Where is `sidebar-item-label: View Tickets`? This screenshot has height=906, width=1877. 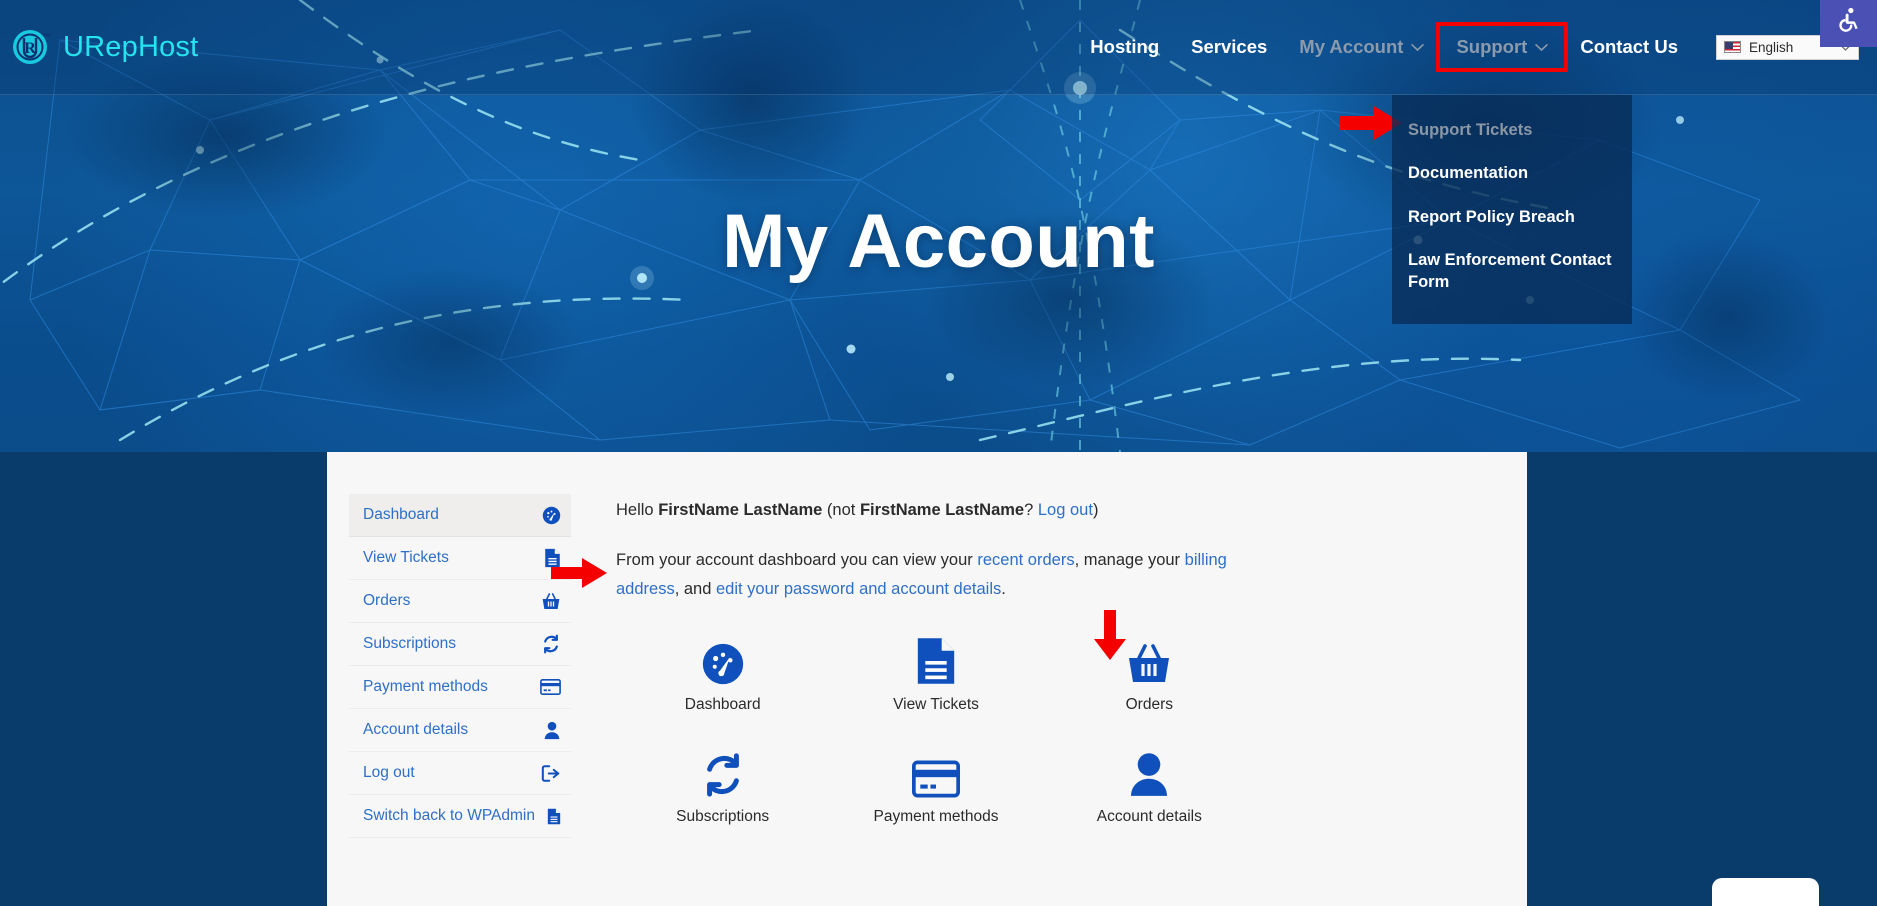 sidebar-item-label: View Tickets is located at coordinates (406, 557).